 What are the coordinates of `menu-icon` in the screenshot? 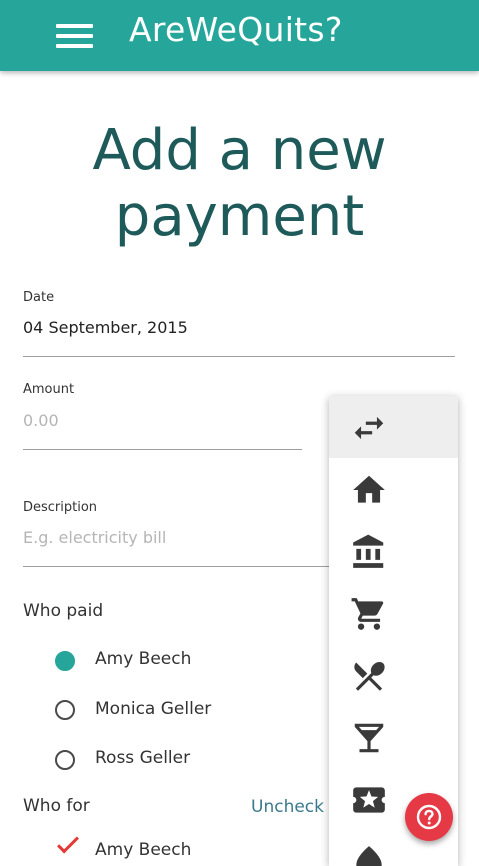 It's located at (74, 36).